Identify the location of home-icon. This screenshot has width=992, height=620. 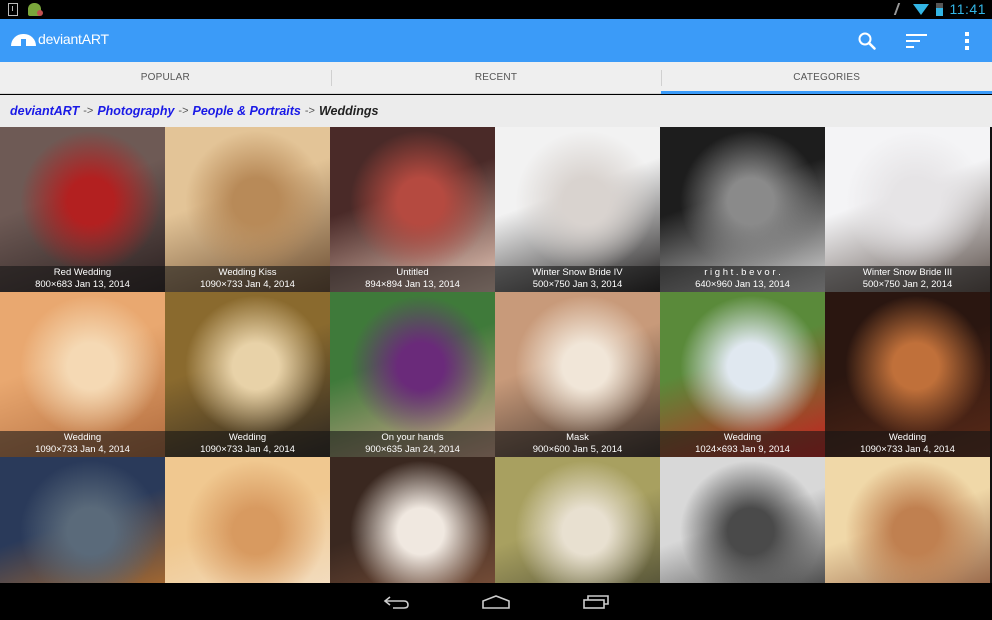
(496, 602).